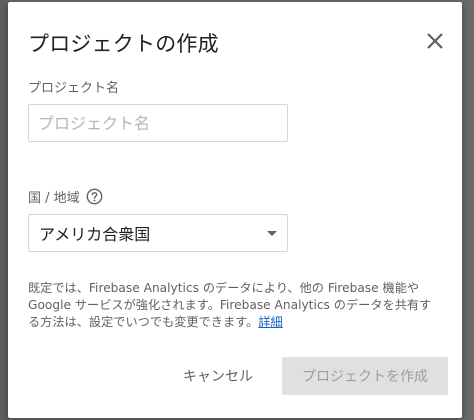  Describe the element at coordinates (272, 233) in the screenshot. I see `dropdown-caret-icon` at that location.